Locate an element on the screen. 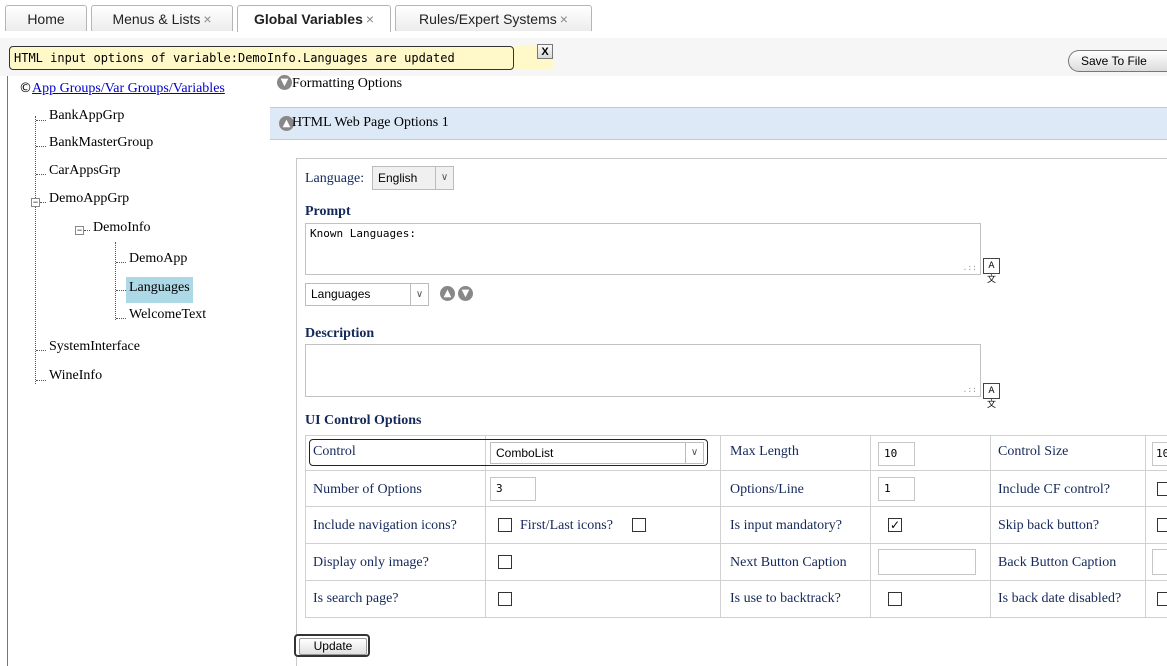 This screenshot has height=666, width=1167. tab-home: Home is located at coordinates (46, 18).